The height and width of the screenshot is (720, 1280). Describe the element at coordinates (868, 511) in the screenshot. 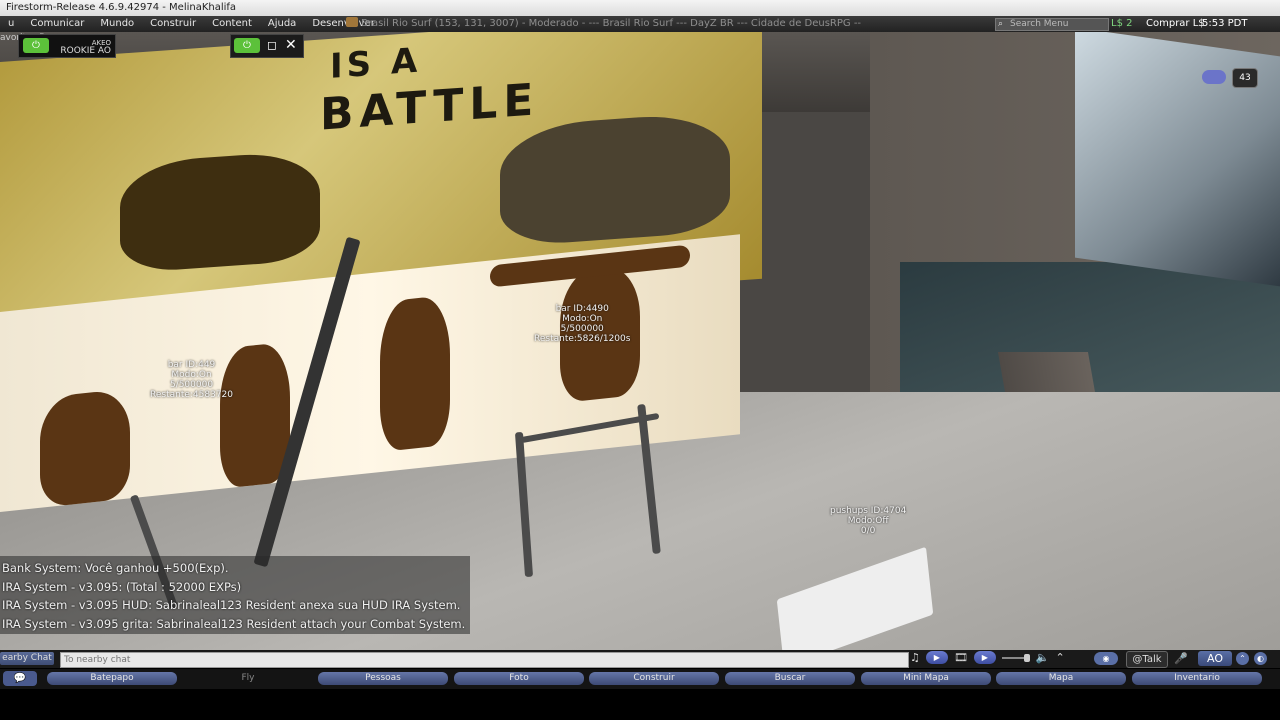

I see `pushups-label-id: pushups ID:4704` at that location.